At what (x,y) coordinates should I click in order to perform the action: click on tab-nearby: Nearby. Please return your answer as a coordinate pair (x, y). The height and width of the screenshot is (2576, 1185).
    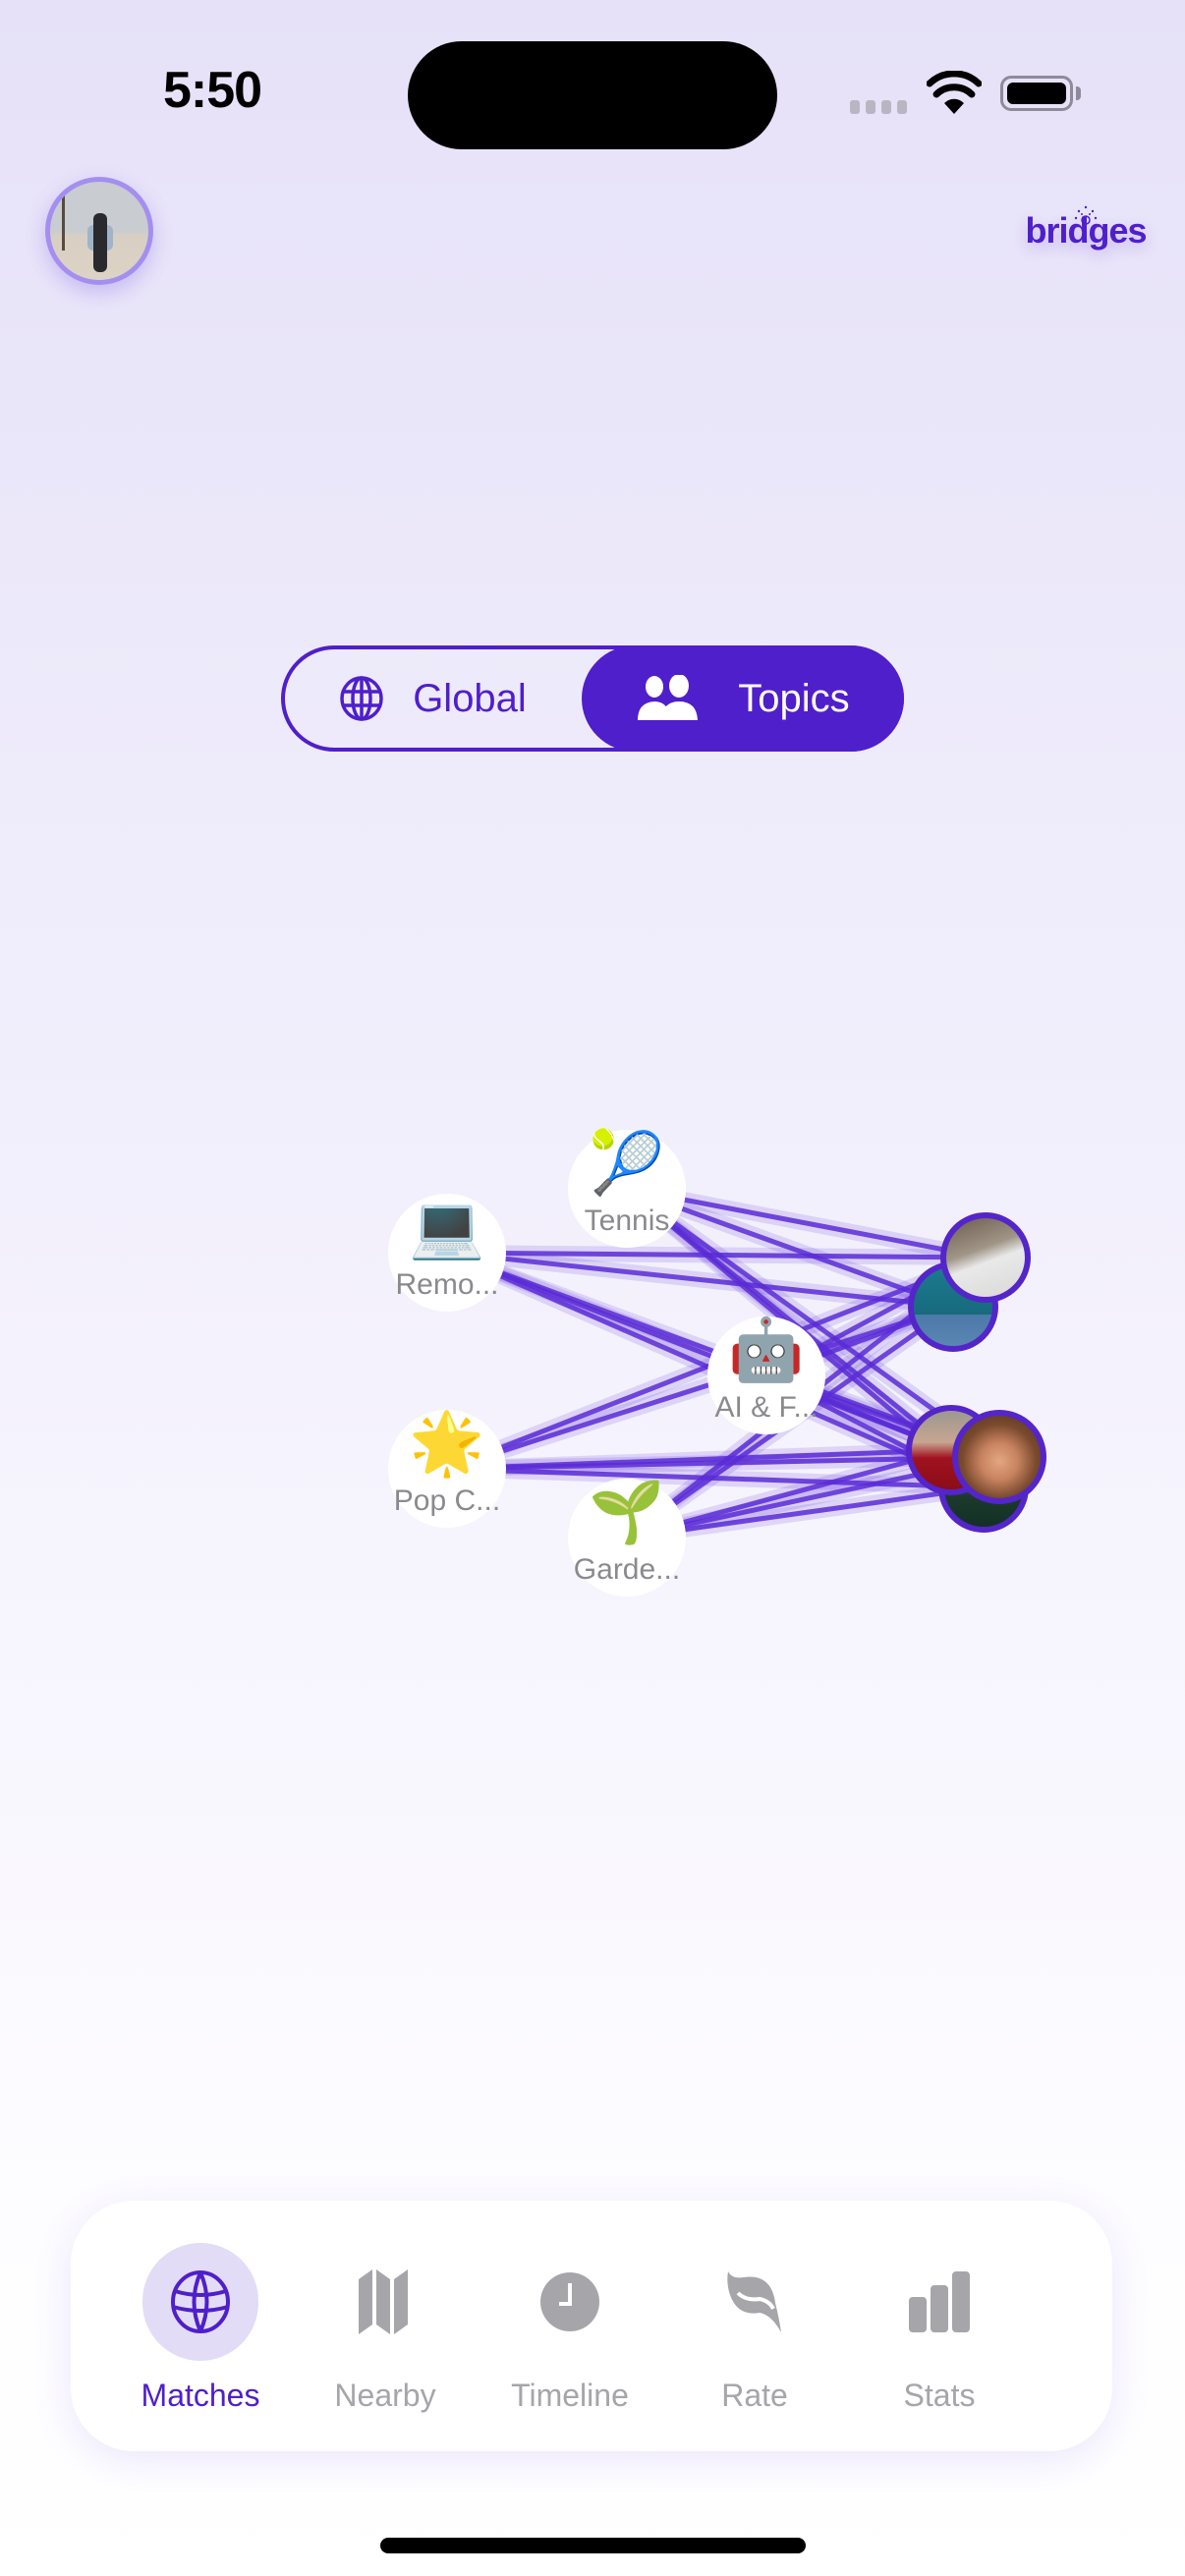
    Looking at the image, I should click on (385, 2326).